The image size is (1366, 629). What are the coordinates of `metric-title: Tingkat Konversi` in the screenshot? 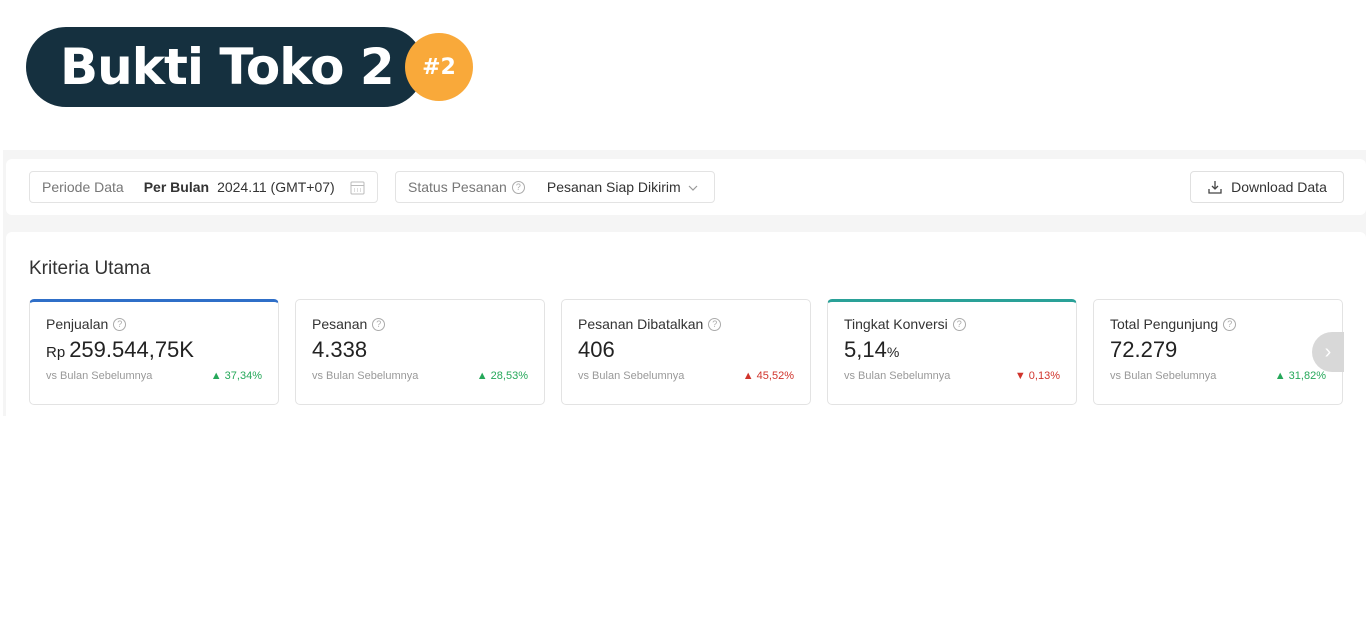 It's located at (896, 324).